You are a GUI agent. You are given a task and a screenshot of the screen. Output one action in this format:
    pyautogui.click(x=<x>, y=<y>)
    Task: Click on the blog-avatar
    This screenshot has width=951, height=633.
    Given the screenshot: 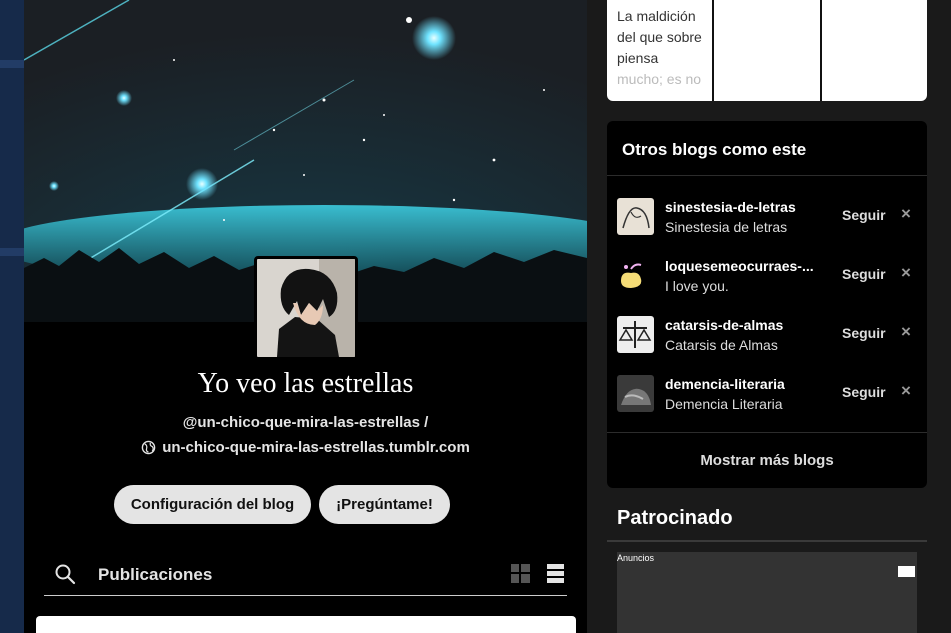 What is the action you would take?
    pyautogui.click(x=306, y=308)
    